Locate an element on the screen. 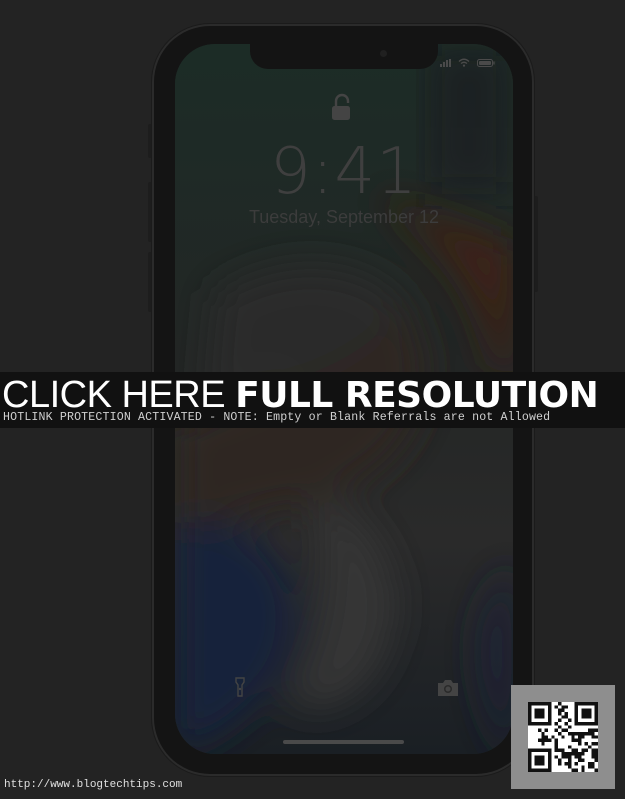 Image resolution: width=625 pixels, height=799 pixels. qr-code-icon is located at coordinates (563, 737).